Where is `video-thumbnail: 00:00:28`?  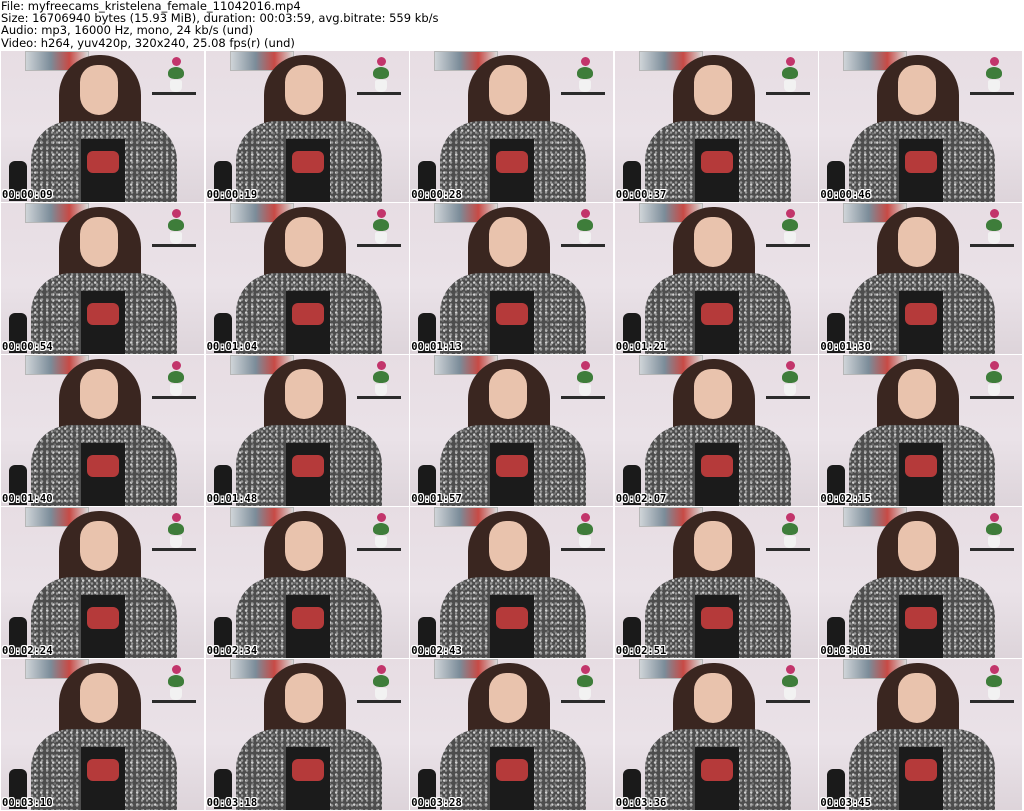
video-thumbnail: 00:00:28 is located at coordinates (512, 126).